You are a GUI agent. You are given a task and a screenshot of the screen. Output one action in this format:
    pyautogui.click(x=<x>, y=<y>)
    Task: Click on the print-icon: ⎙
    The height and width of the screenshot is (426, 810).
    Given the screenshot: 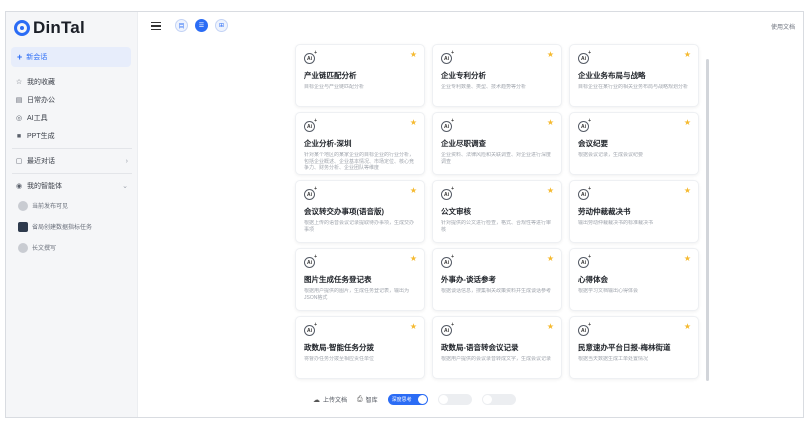 What is the action you would take?
    pyautogui.click(x=360, y=399)
    